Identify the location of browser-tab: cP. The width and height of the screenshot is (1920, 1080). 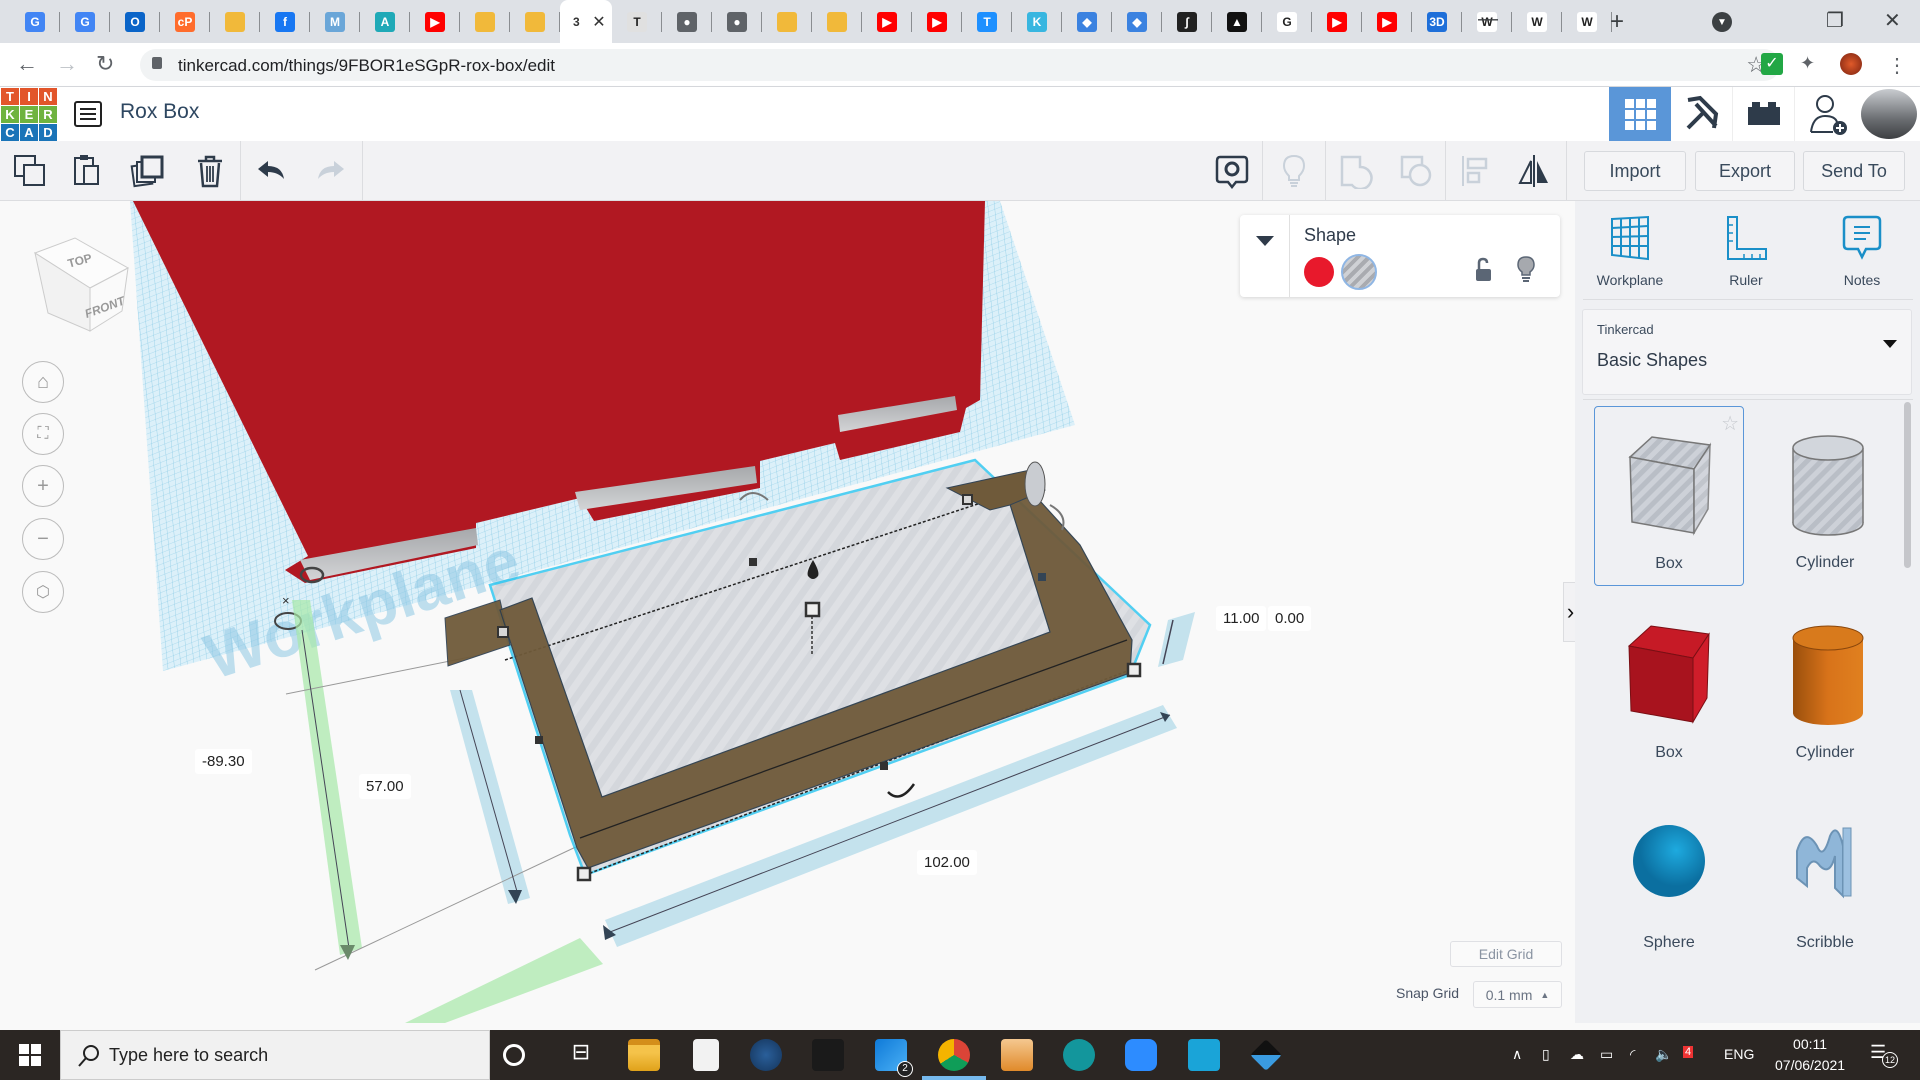
(185, 21).